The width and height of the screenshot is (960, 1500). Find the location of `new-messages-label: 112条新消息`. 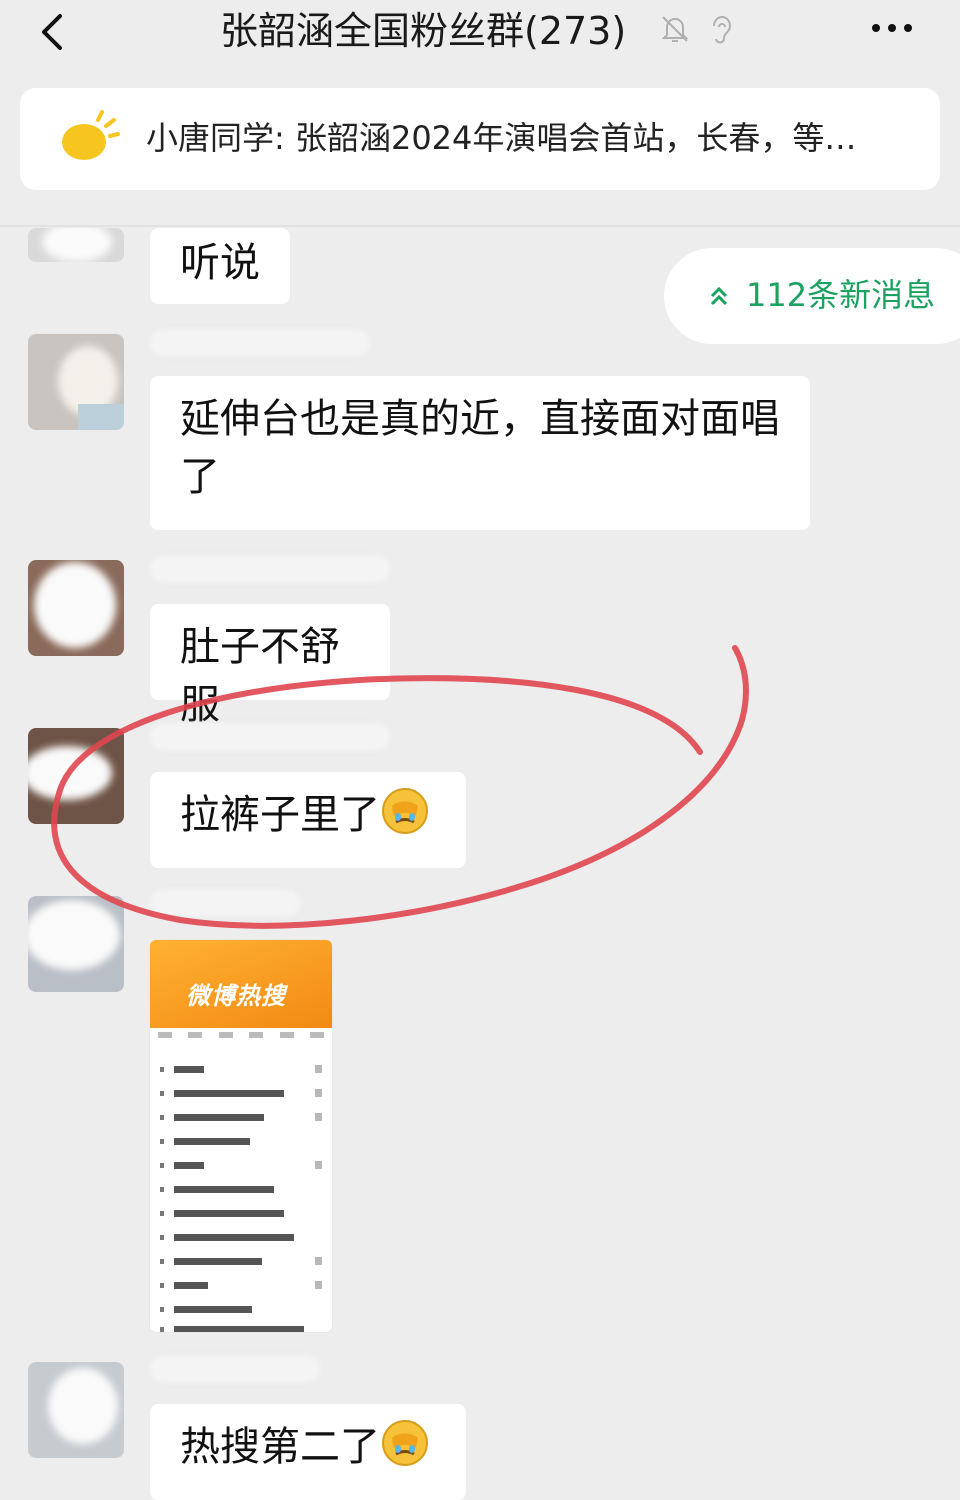

new-messages-label: 112条新消息 is located at coordinates (841, 295).